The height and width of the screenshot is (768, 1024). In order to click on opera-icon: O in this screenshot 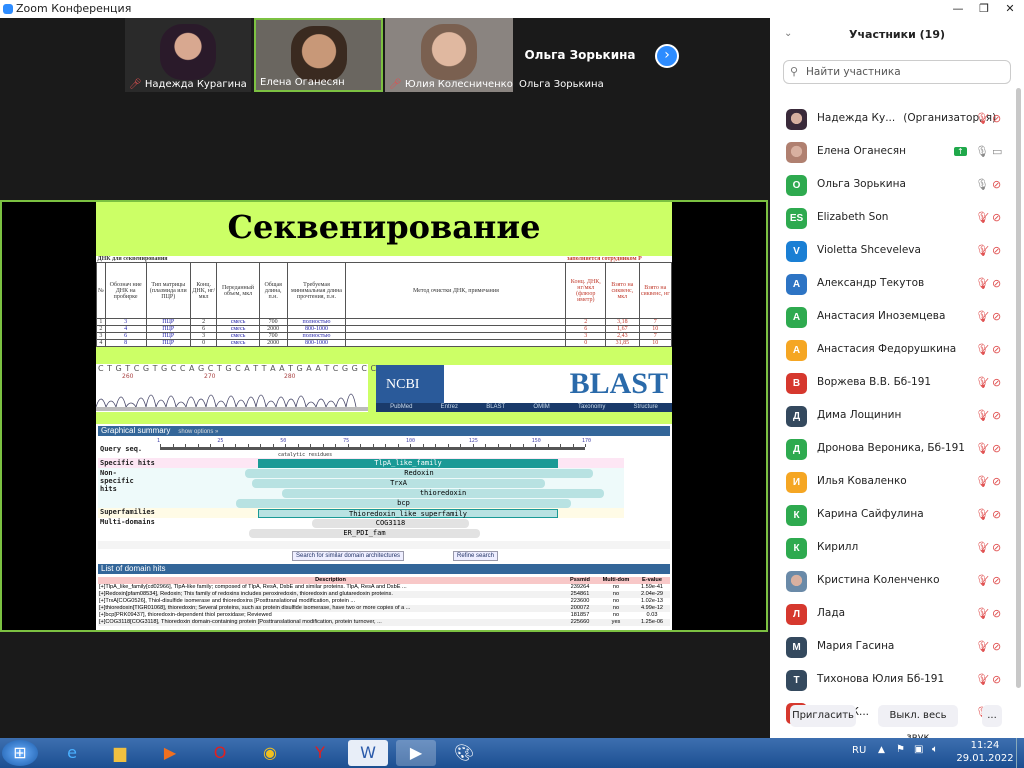, I will do `click(220, 753)`.